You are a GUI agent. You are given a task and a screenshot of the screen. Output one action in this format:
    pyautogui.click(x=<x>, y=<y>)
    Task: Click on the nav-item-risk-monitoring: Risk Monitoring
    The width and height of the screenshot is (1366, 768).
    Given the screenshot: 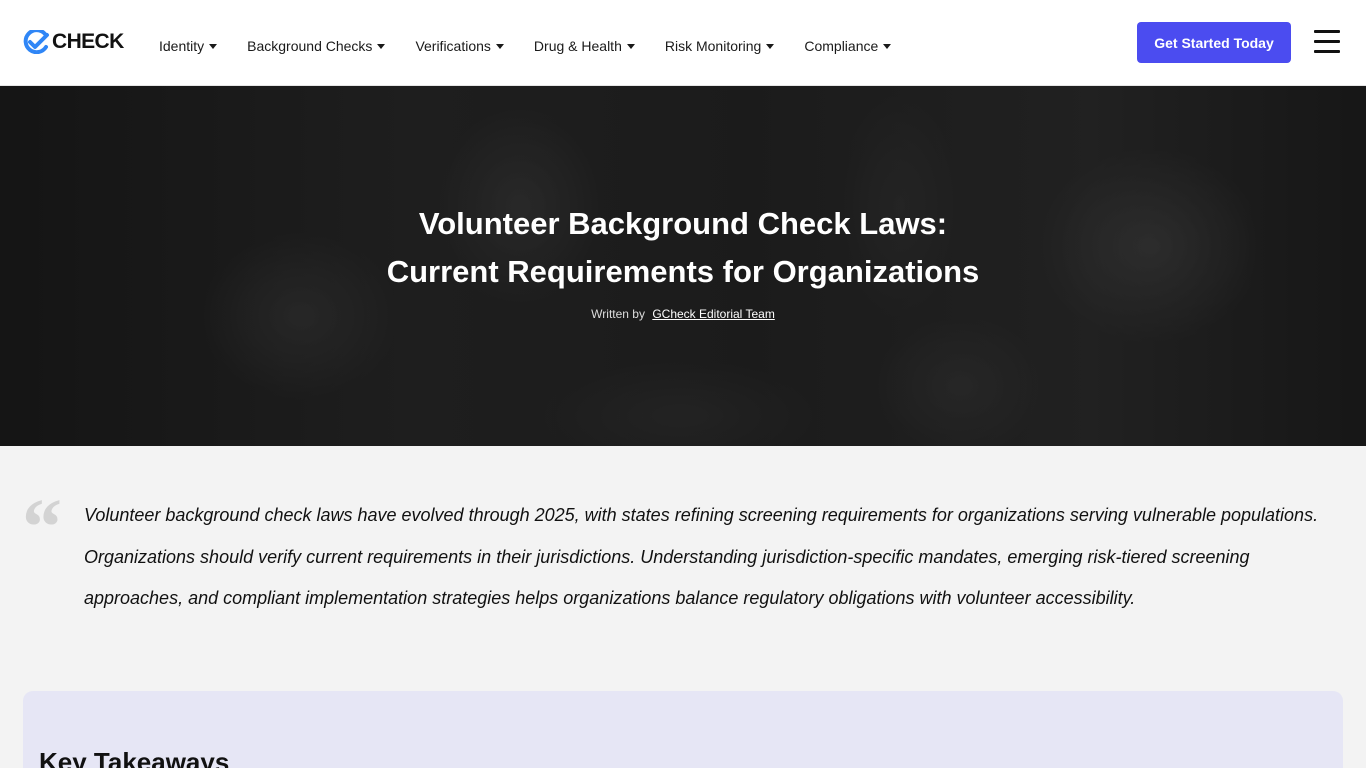 What is the action you would take?
    pyautogui.click(x=719, y=46)
    